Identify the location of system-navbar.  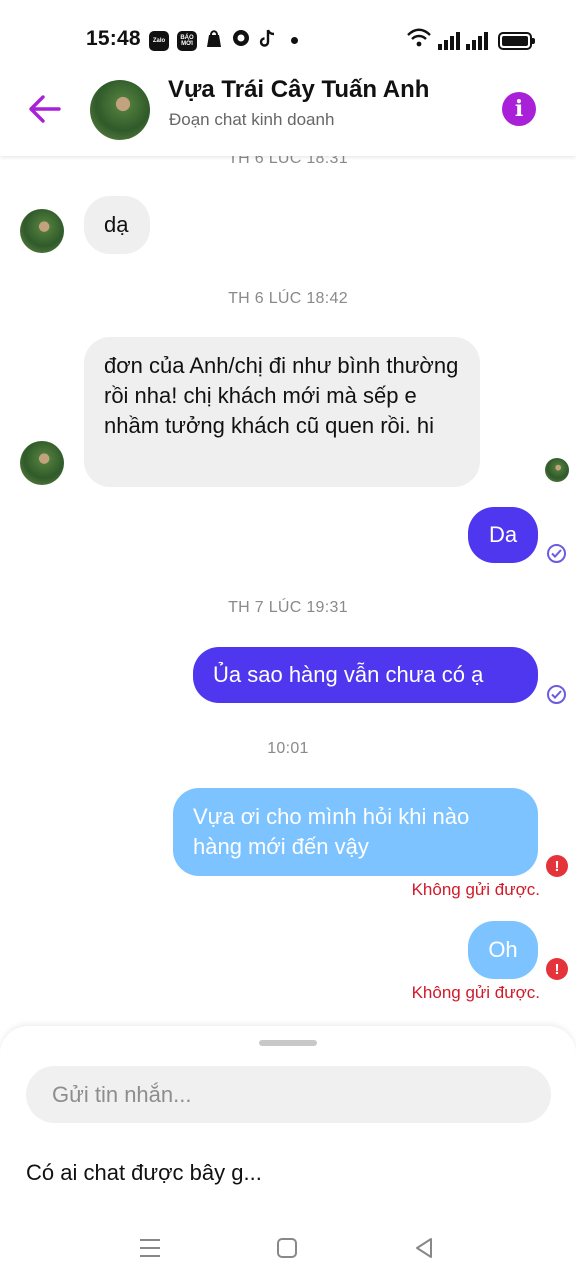
(288, 1251).